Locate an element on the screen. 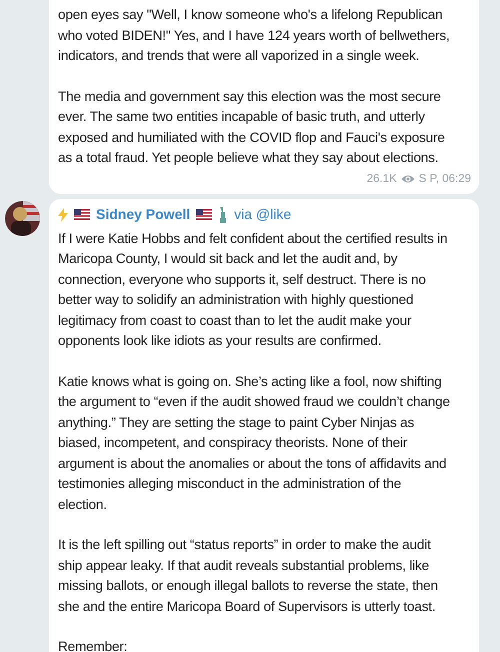  statue-icon is located at coordinates (223, 214).